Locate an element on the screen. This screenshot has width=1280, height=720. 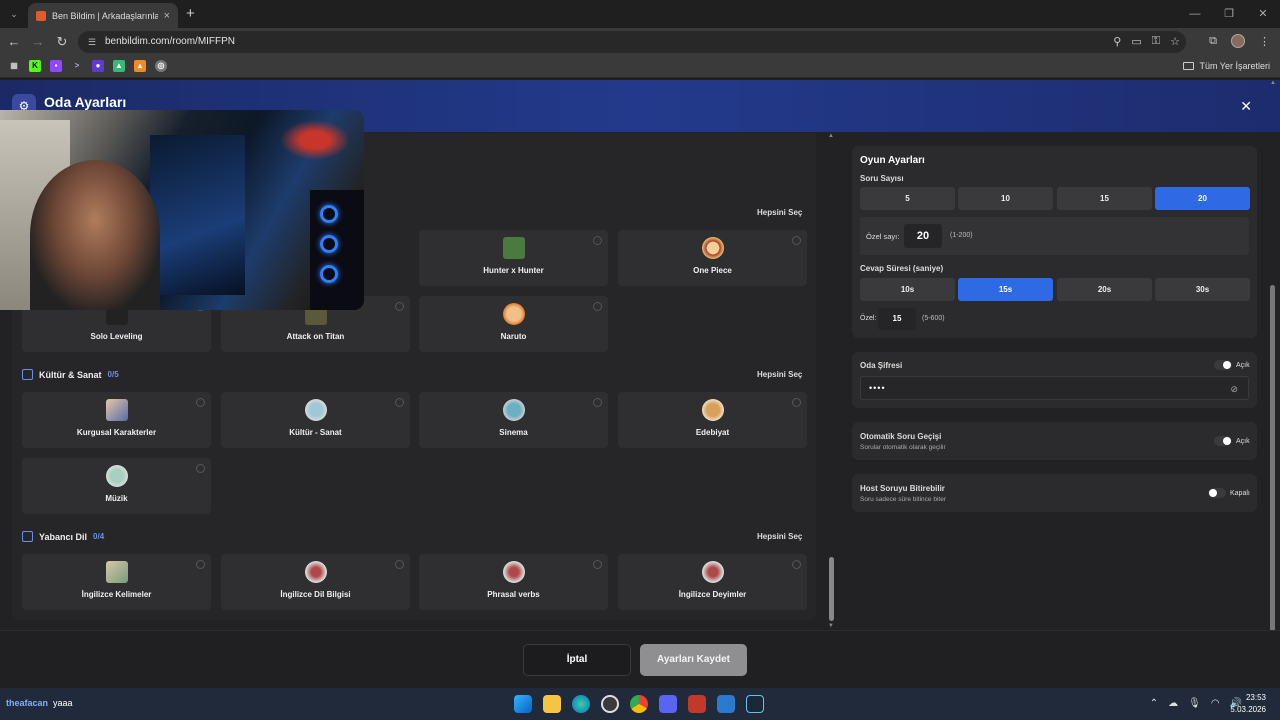
question-count-option: 15 is located at coordinates (1104, 198).